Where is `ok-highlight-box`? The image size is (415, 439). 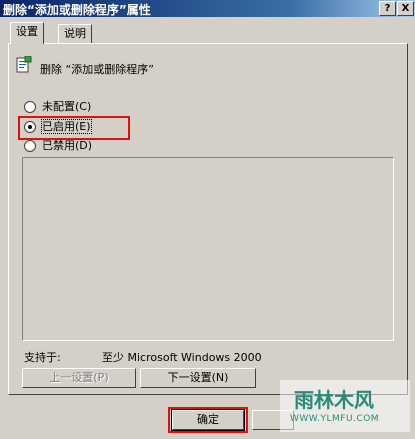 ok-highlight-box is located at coordinates (208, 420).